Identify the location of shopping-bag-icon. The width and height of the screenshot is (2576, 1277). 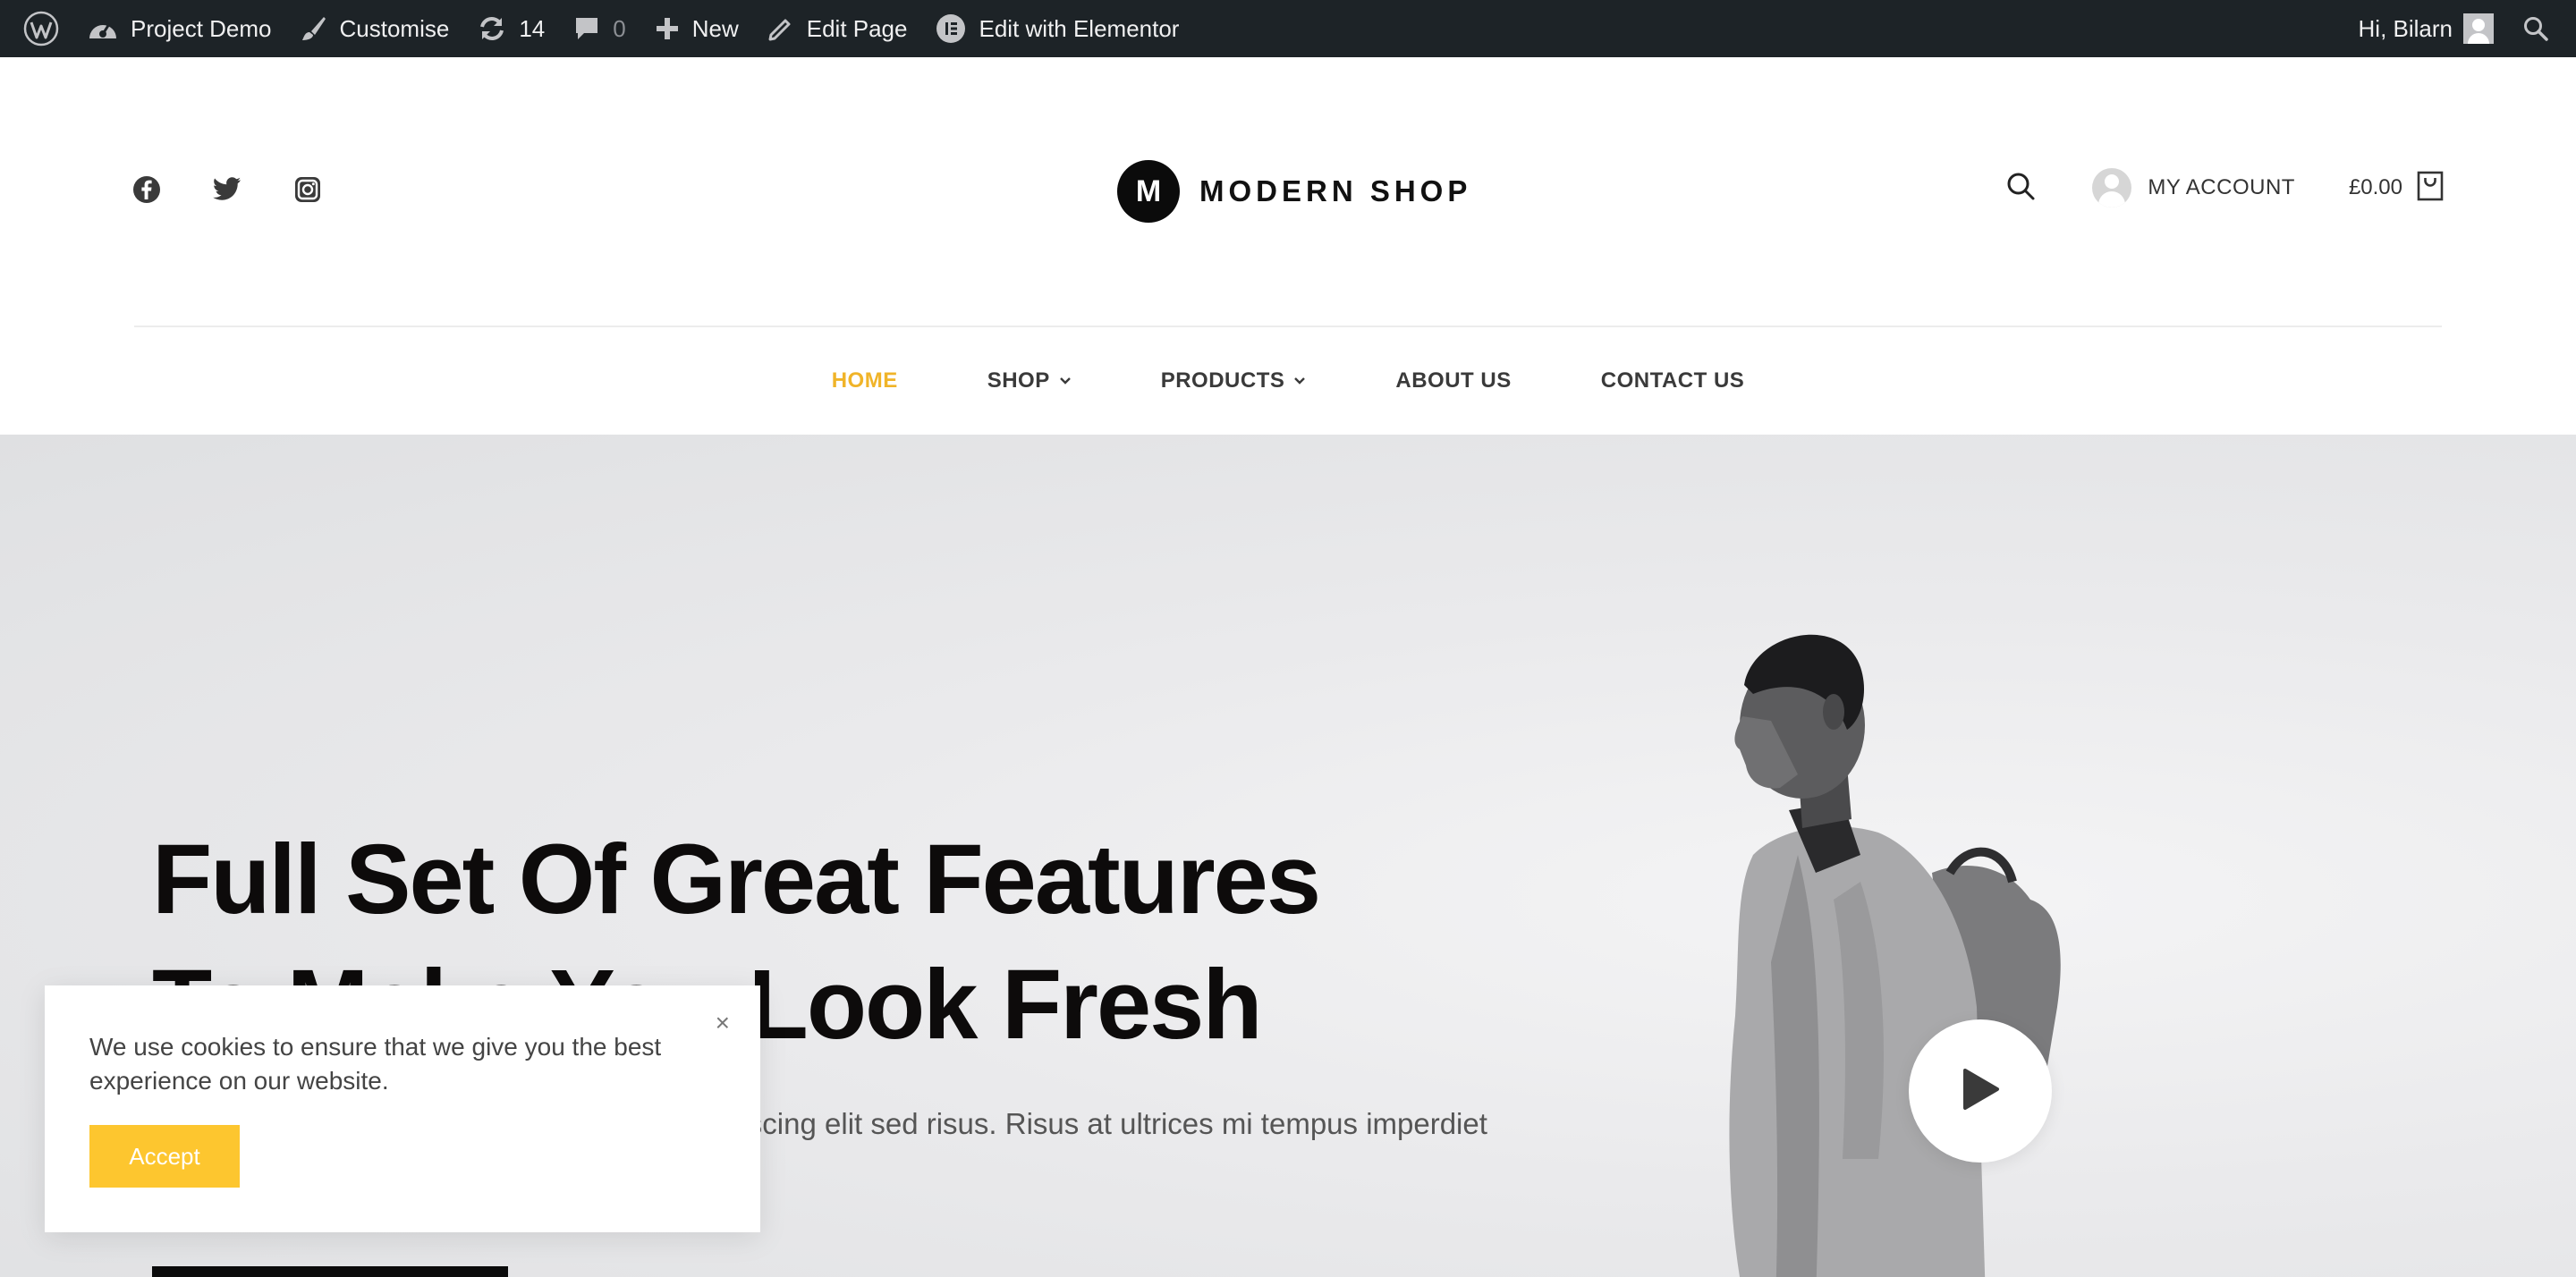
(2430, 188).